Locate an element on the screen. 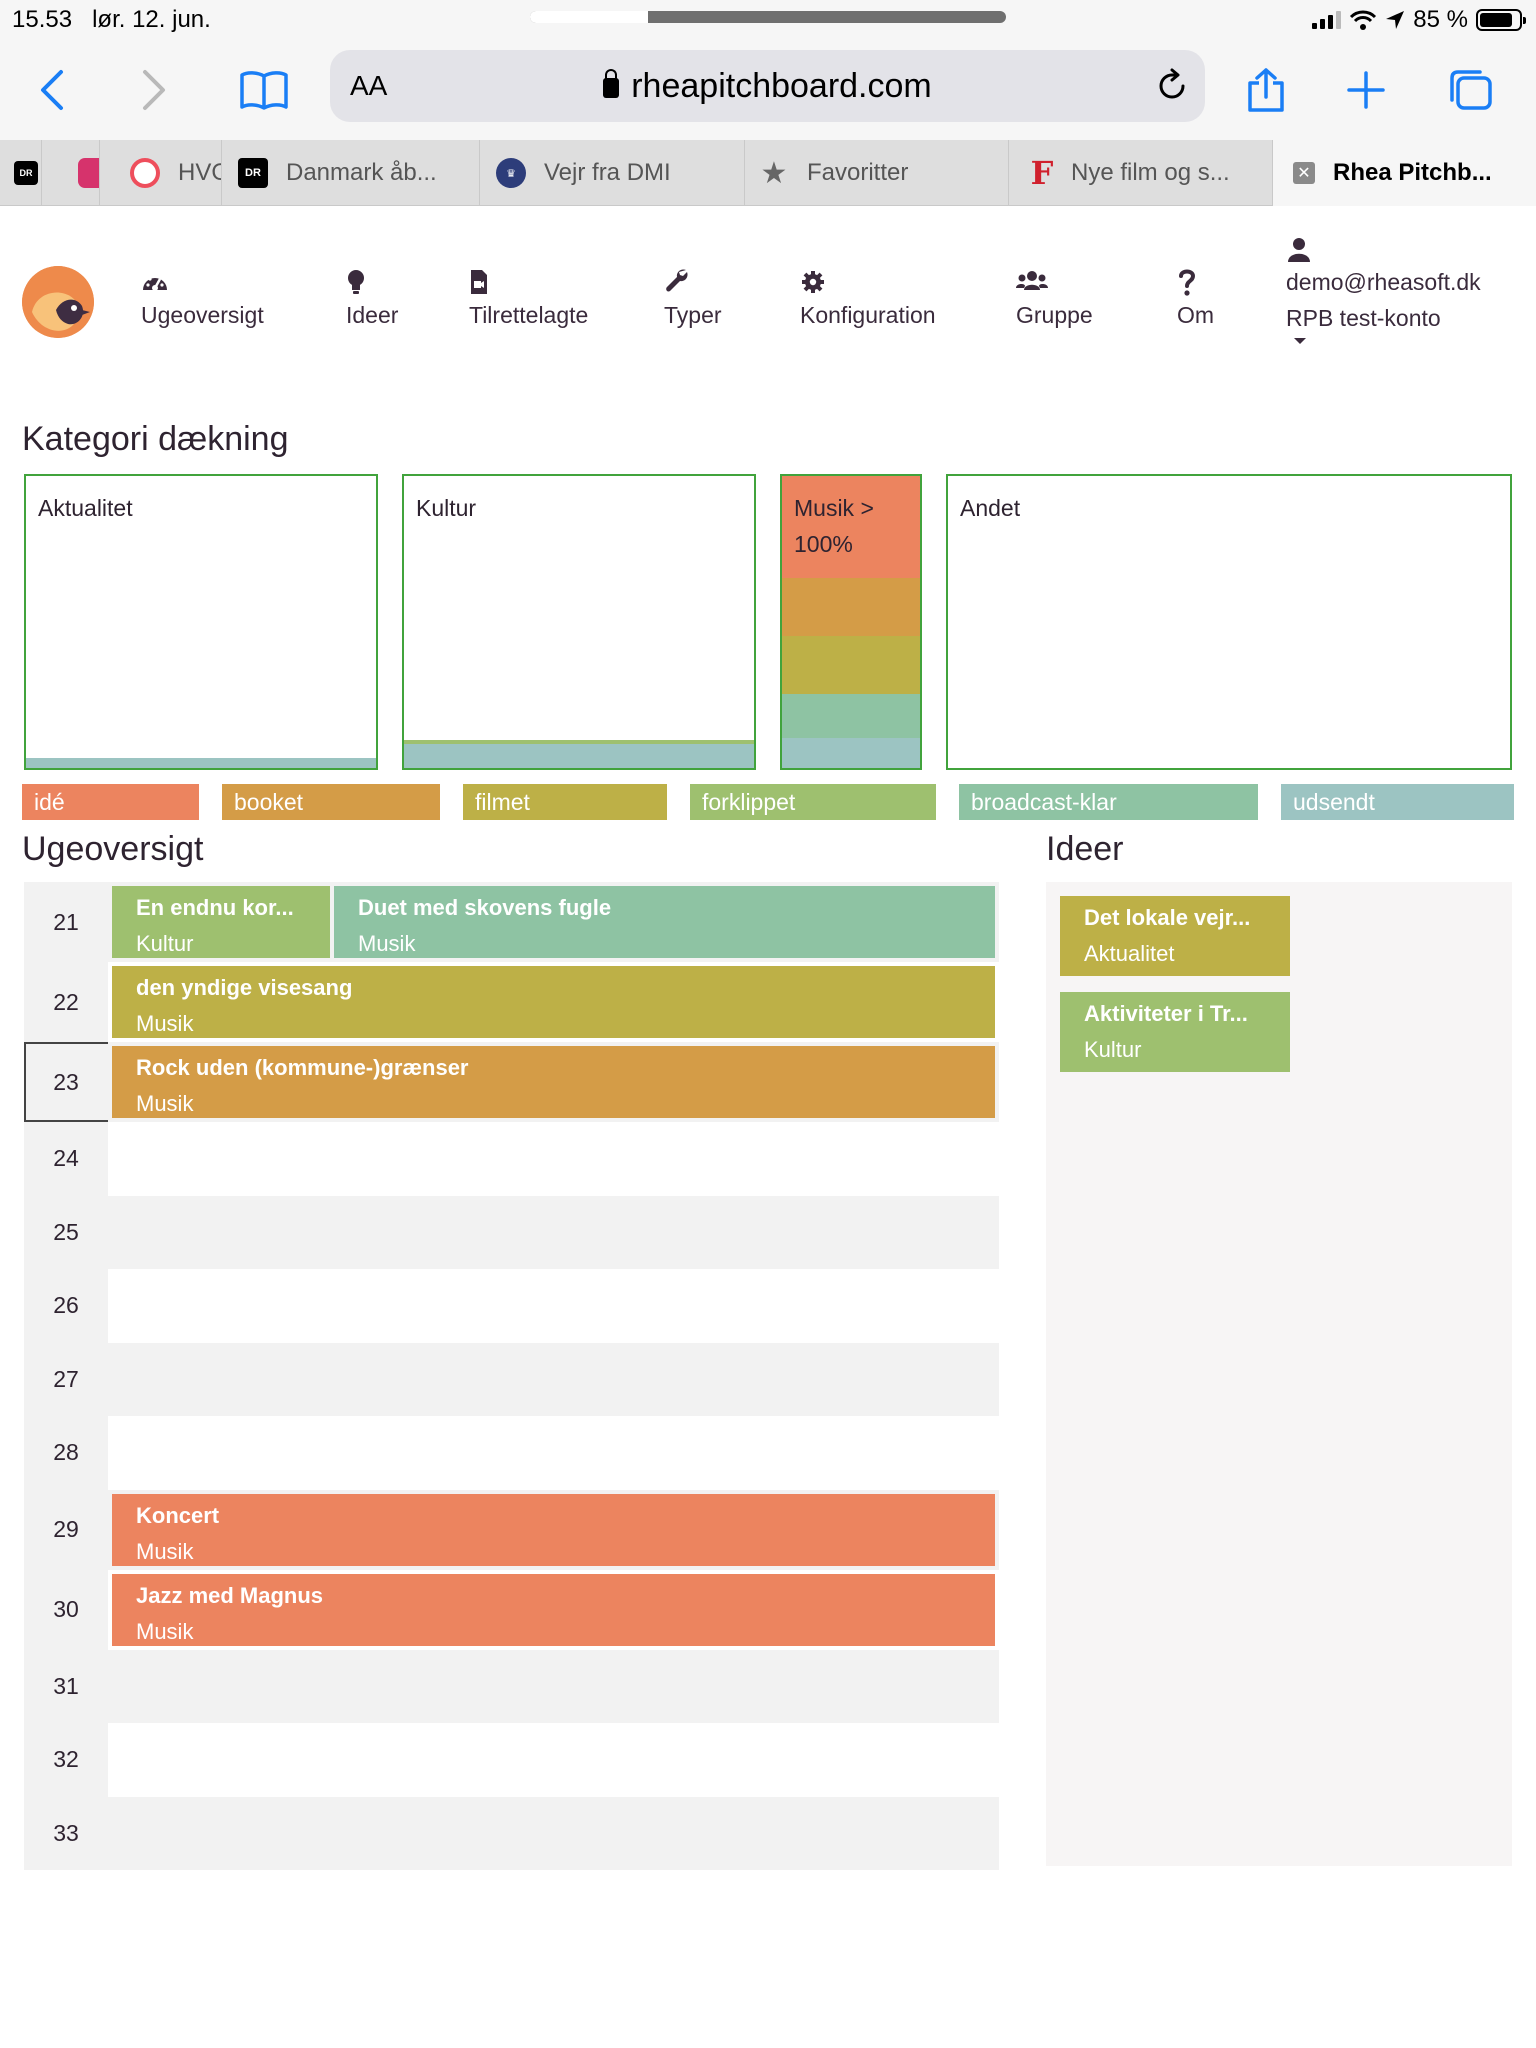 The image size is (1536, 2048). nav-tilrettelagte: Tilrettelagte is located at coordinates (528, 297).